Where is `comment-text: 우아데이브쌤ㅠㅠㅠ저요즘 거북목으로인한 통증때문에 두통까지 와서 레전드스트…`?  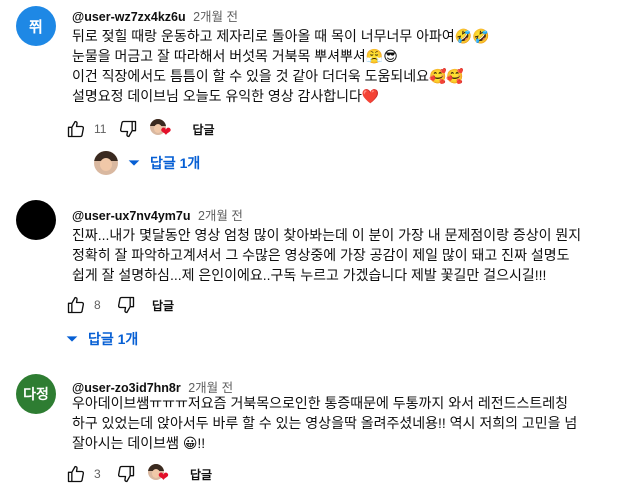 comment-text: 우아데이브쌤ㅠㅠㅠ저요즘 거북목으로인한 통증때문에 두통까지 와서 레전드스트… is located at coordinates (344, 423).